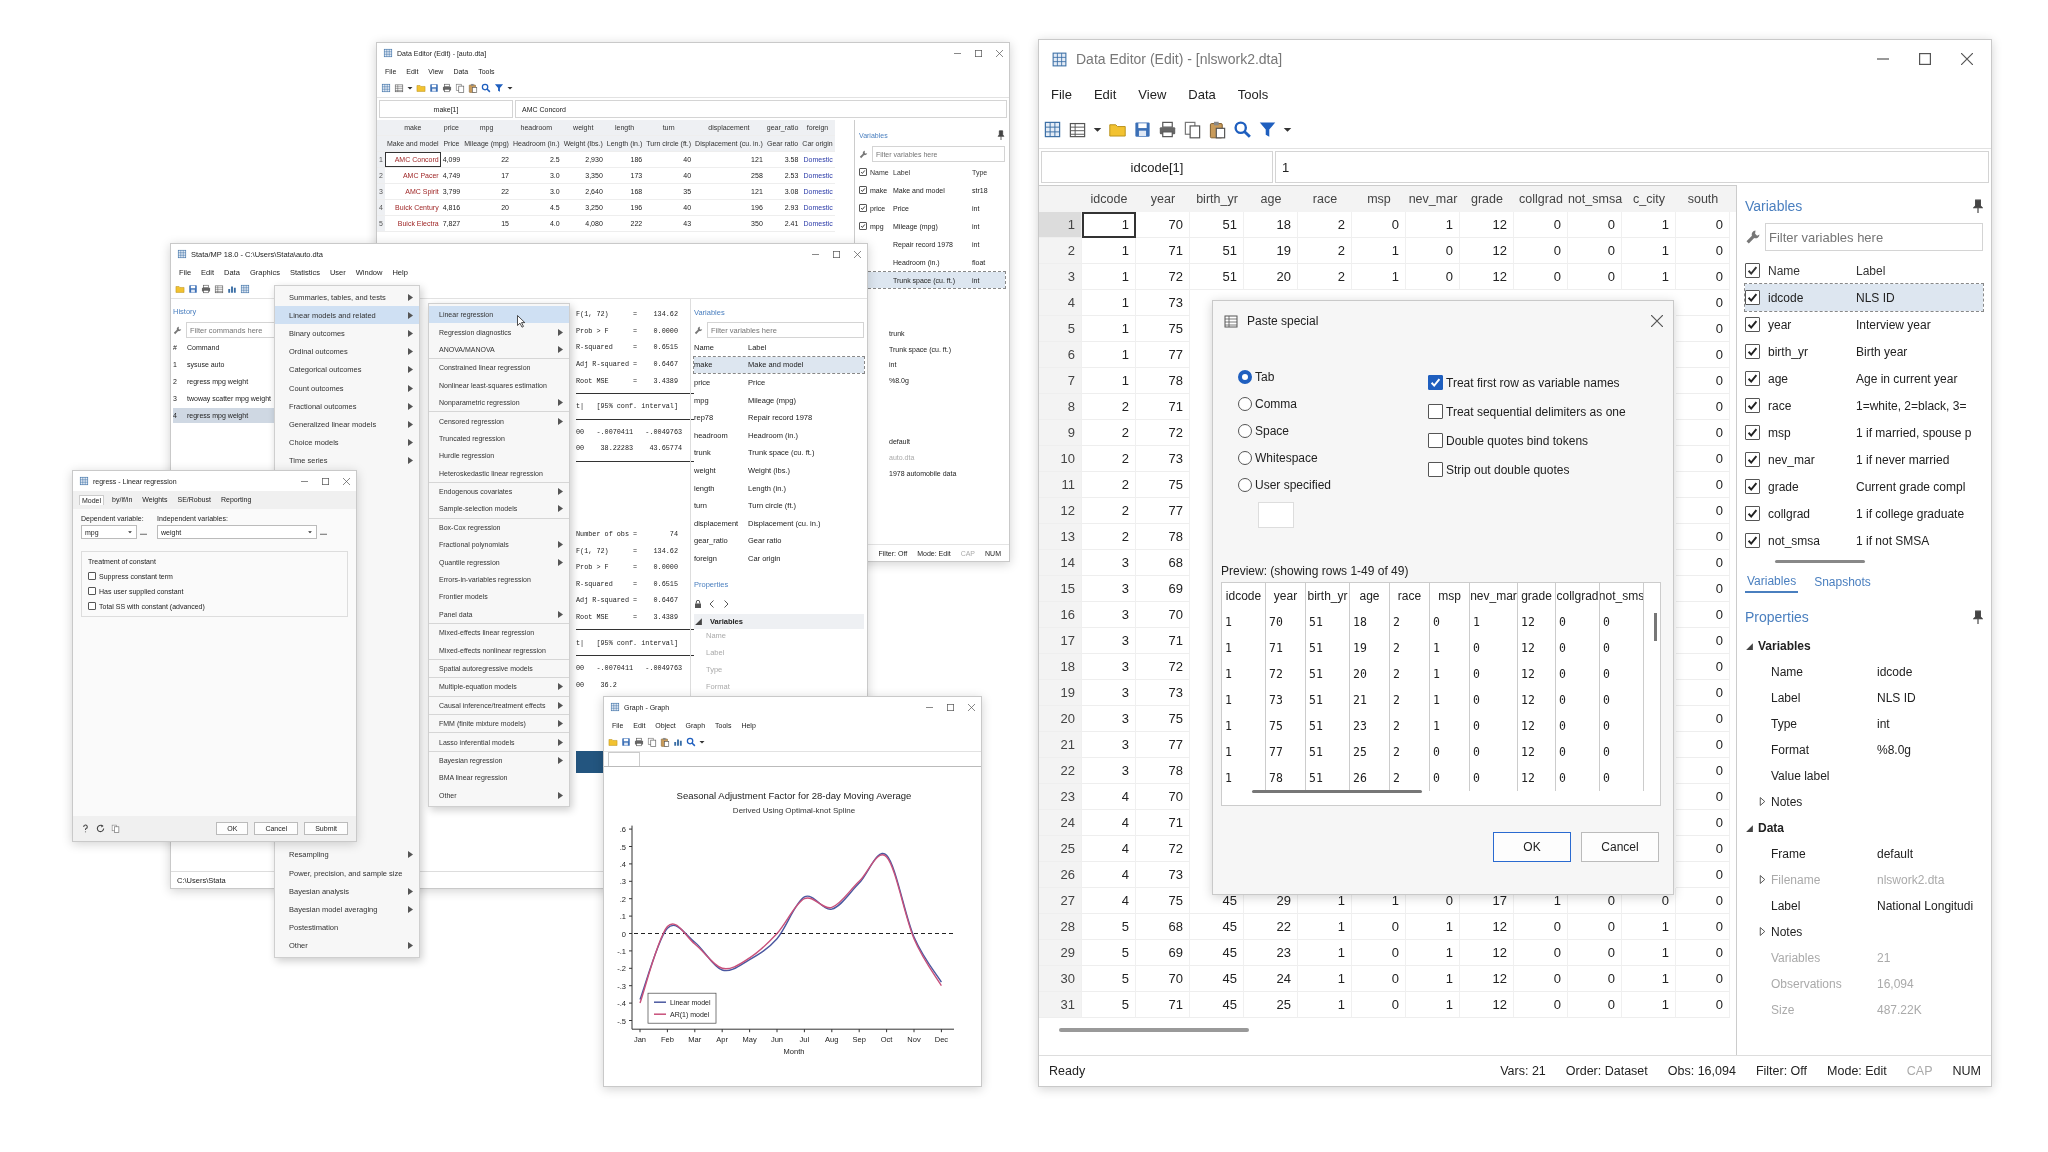 The width and height of the screenshot is (2048, 1152). I want to click on cell-value-field: 1, so click(1632, 167).